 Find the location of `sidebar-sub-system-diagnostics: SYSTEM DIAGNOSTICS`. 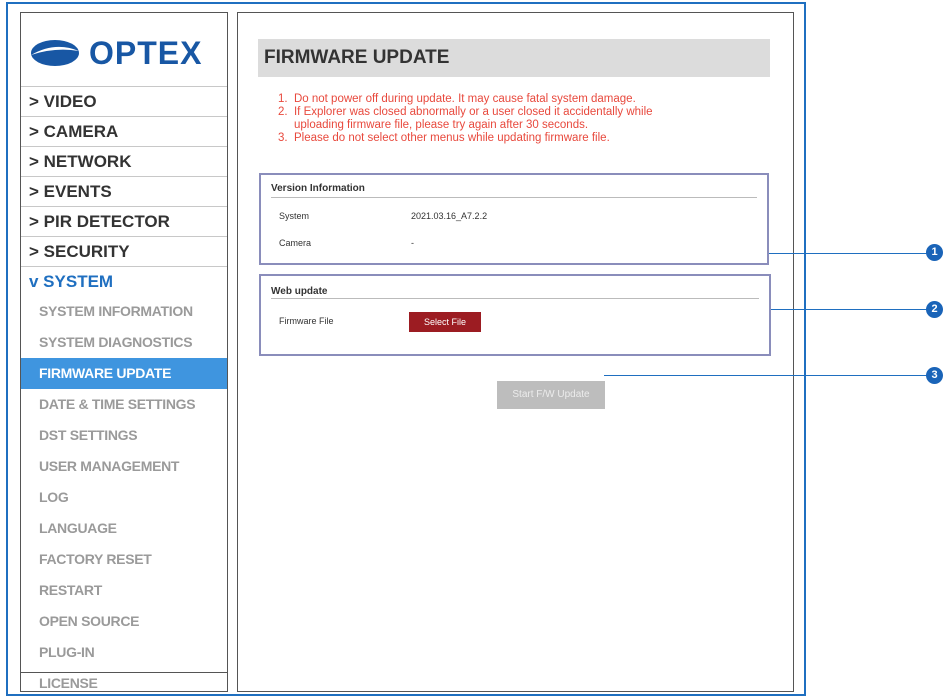

sidebar-sub-system-diagnostics: SYSTEM DIAGNOSTICS is located at coordinates (124, 342).